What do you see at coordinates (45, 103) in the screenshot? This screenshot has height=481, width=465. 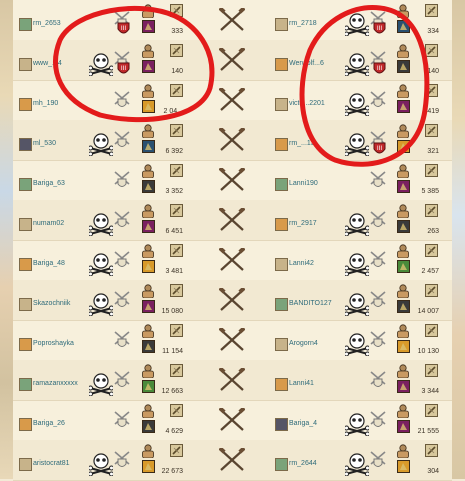 I see `left-player-name: mh_190` at bounding box center [45, 103].